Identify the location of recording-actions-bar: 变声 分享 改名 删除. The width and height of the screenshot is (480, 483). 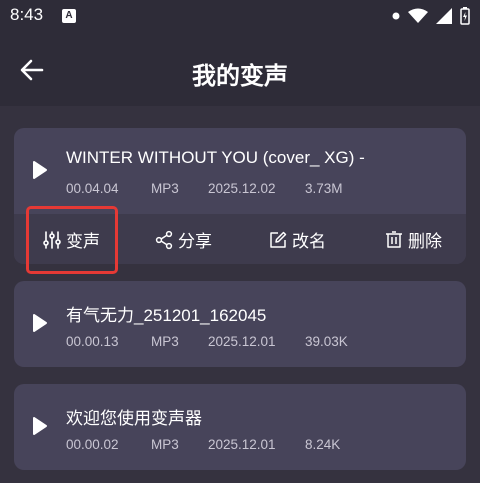
(240, 239).